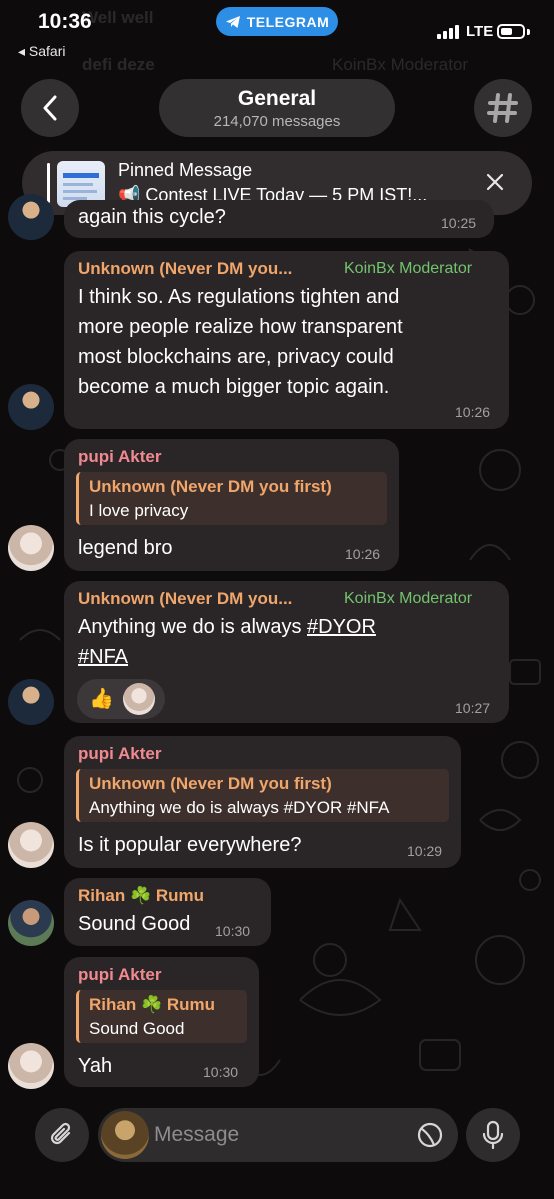  Describe the element at coordinates (152, 217) in the screenshot. I see `message-text: again this cycle?` at that location.